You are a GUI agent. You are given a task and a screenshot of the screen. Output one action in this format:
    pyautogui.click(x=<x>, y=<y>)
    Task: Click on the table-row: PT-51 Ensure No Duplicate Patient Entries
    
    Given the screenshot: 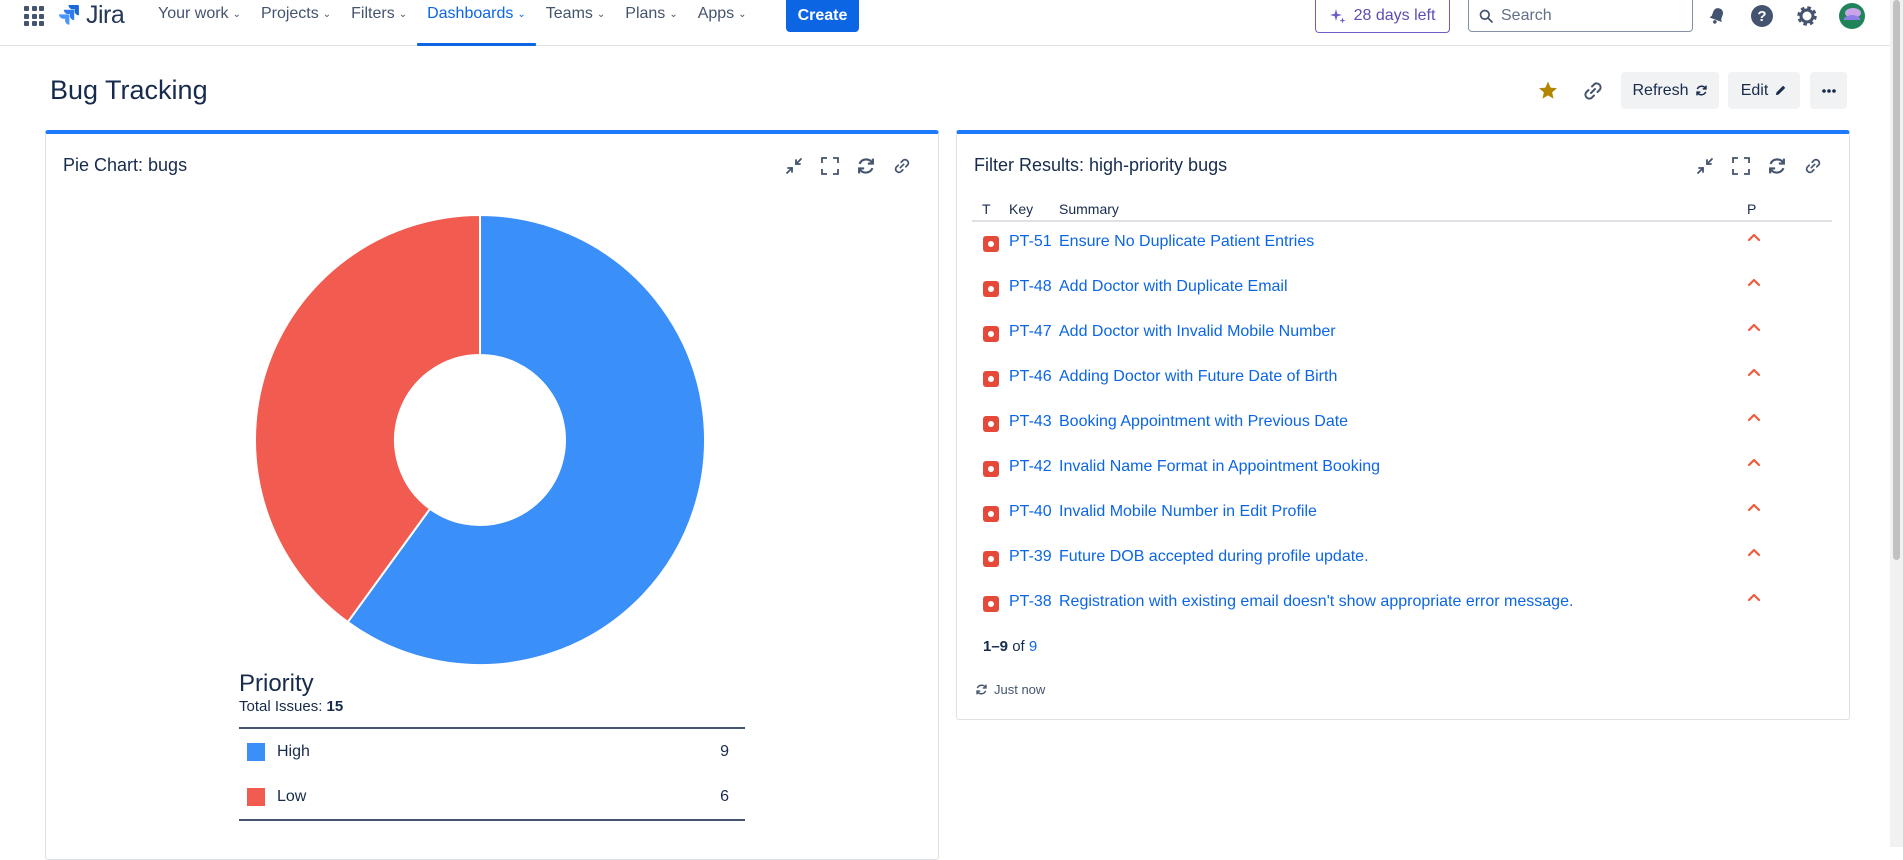 What is the action you would take?
    pyautogui.click(x=1402, y=244)
    